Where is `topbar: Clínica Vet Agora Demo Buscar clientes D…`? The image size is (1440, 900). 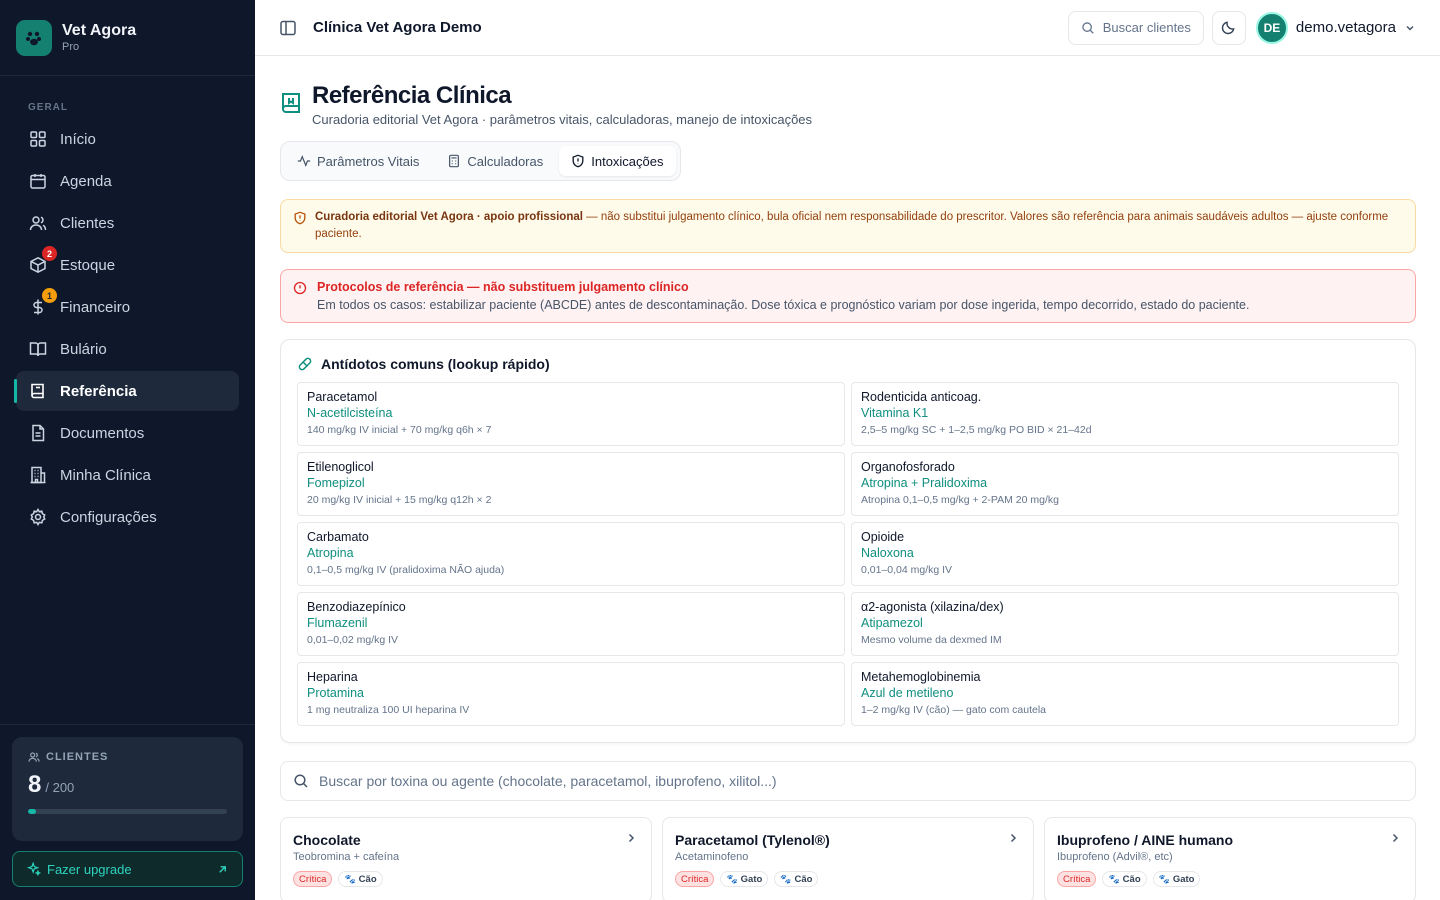 topbar: Clínica Vet Agora Demo Buscar clientes D… is located at coordinates (847, 28).